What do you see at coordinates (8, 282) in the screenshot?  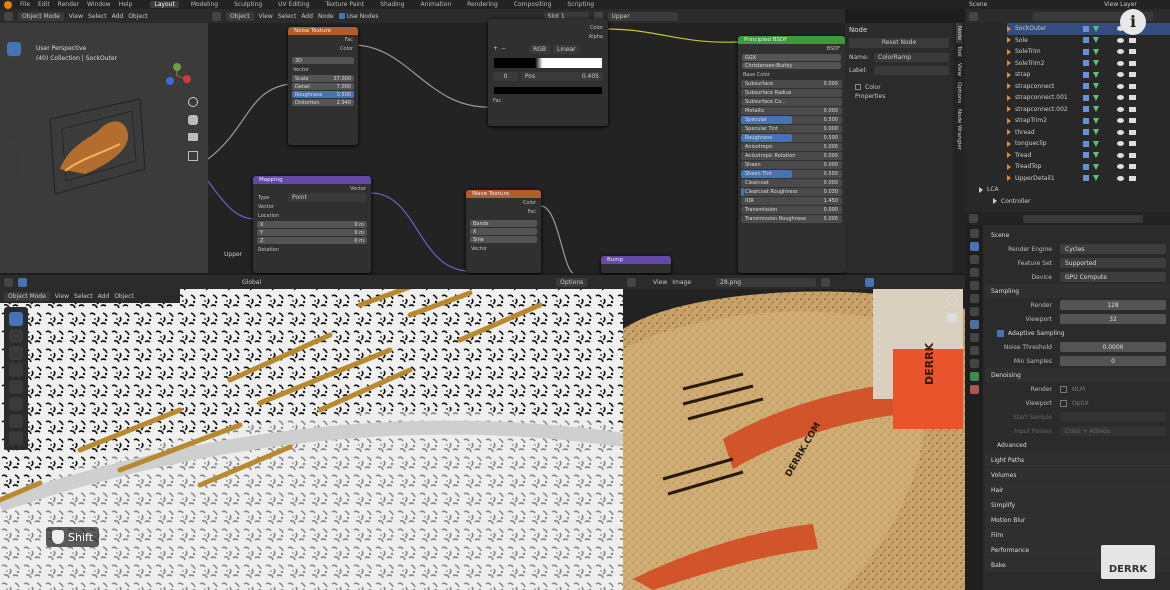 I see `vb-editor-type-icon` at bounding box center [8, 282].